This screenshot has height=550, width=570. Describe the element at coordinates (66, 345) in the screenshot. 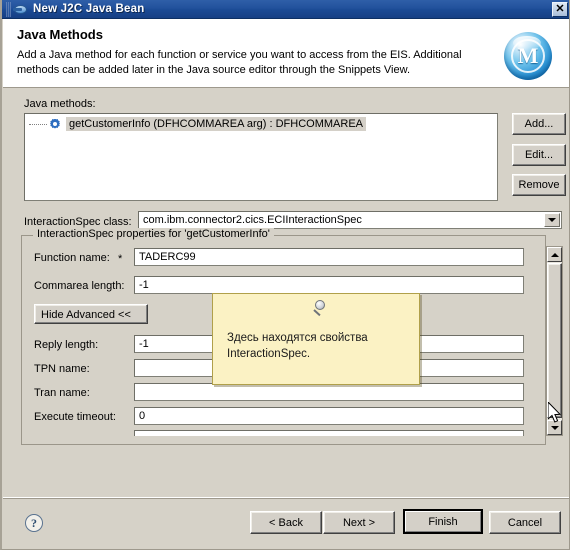

I see `field-label: Reply length:` at that location.